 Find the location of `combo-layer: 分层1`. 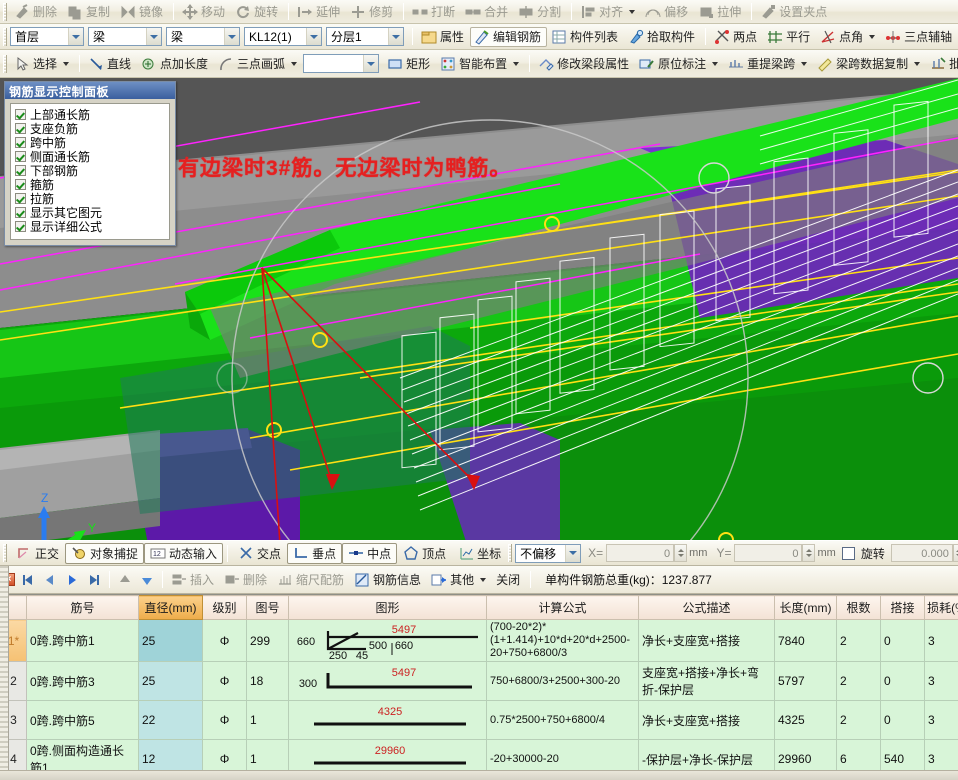

combo-layer: 分层1 is located at coordinates (365, 36).